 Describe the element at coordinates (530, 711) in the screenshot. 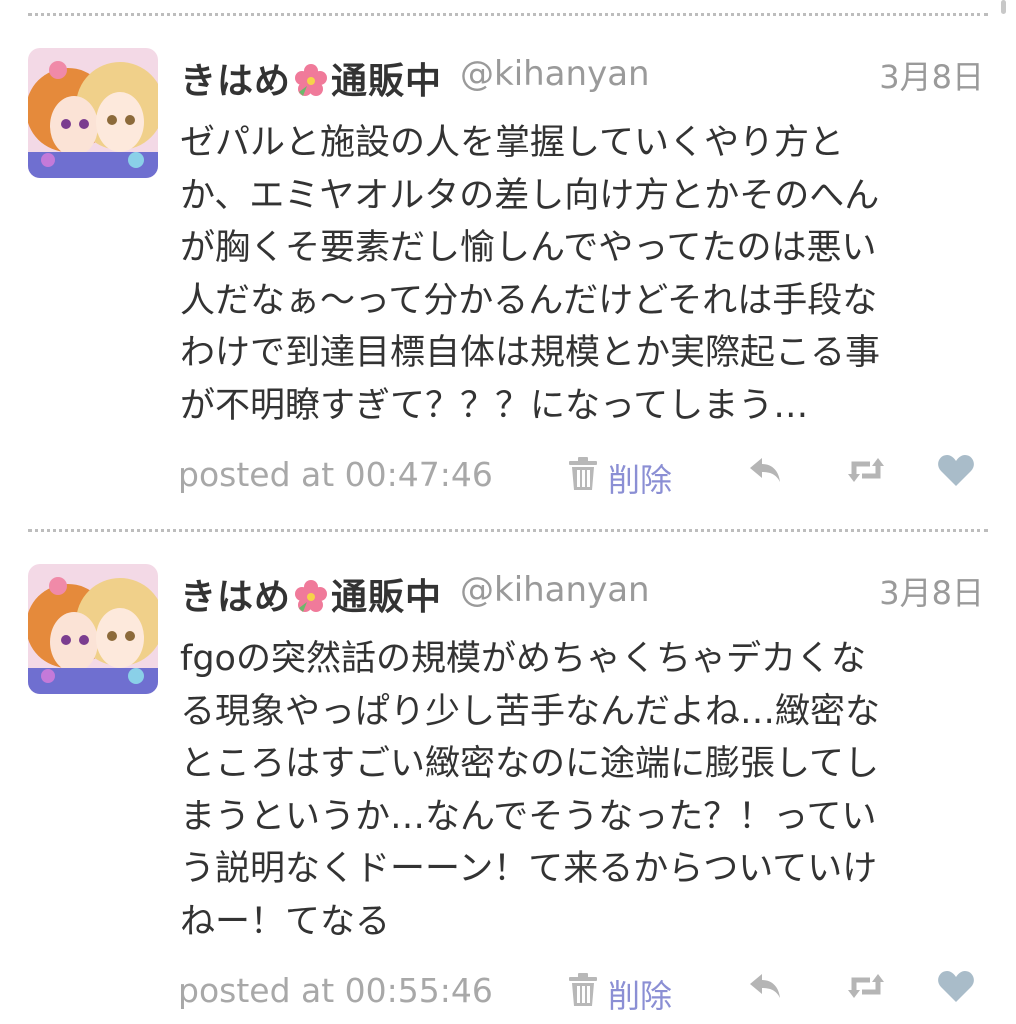

I see `tweet-text-line: る現象やっぱり少し苦手なんだよね…緻密な` at that location.